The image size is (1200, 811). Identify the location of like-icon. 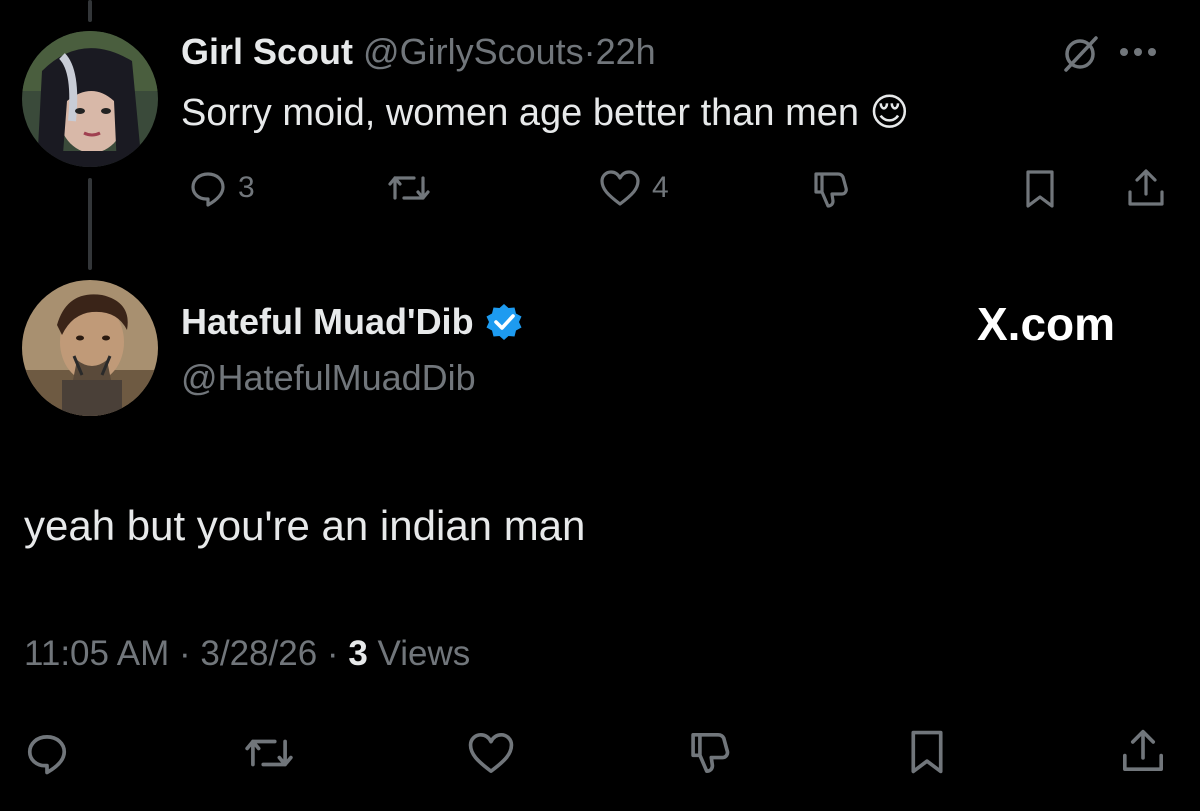
(620, 188).